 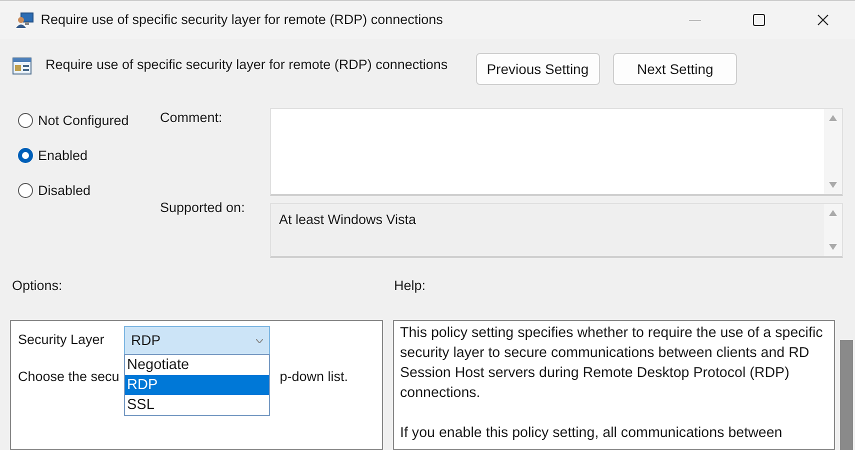 What do you see at coordinates (259, 340) in the screenshot?
I see `chevron-icon` at bounding box center [259, 340].